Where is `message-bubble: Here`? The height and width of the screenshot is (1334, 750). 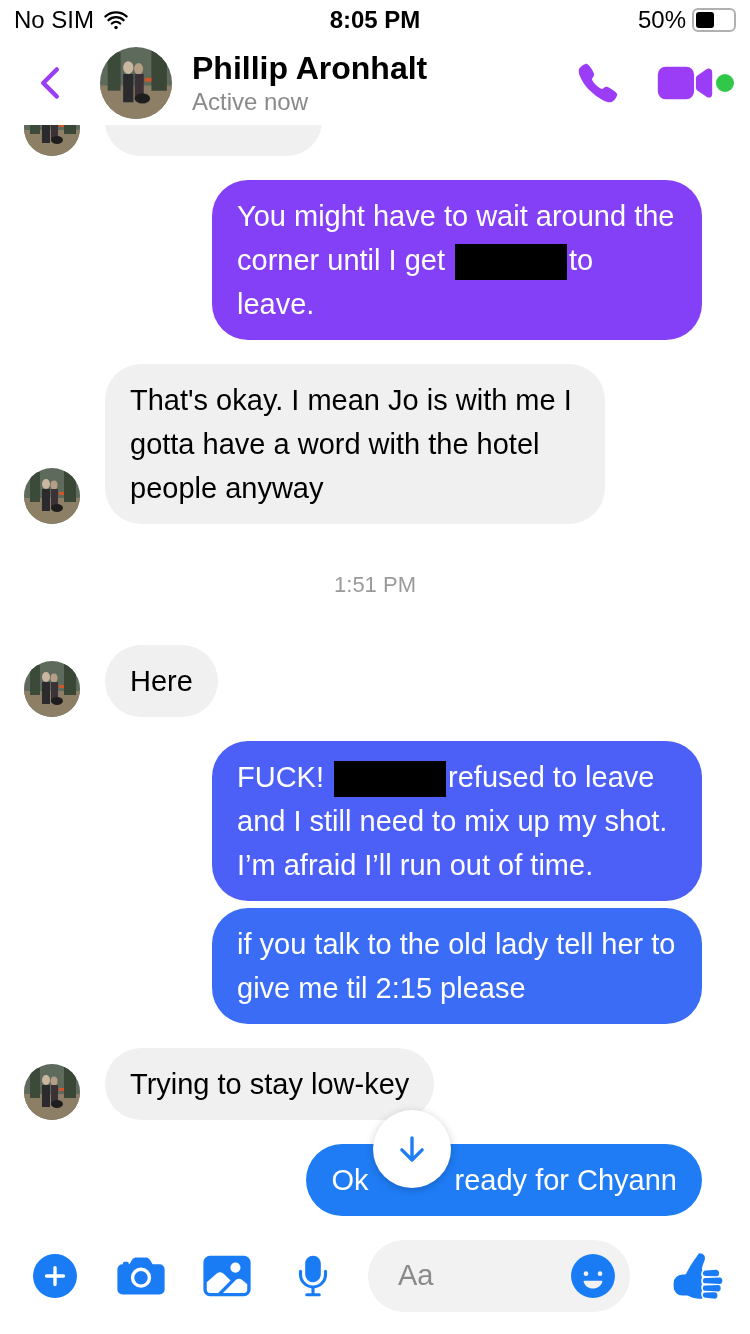
message-bubble: Here is located at coordinates (161, 681).